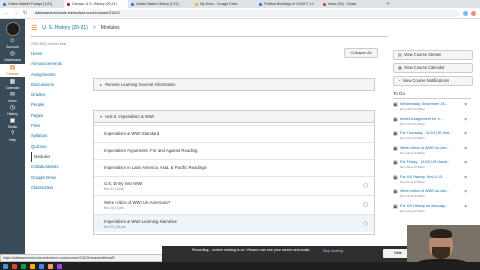 This screenshot has height=270, width=480. What do you see at coordinates (234, 133) in the screenshot?
I see `module-item: ⋮⋮ Imperialism & WWI Standard` at bounding box center [234, 133].